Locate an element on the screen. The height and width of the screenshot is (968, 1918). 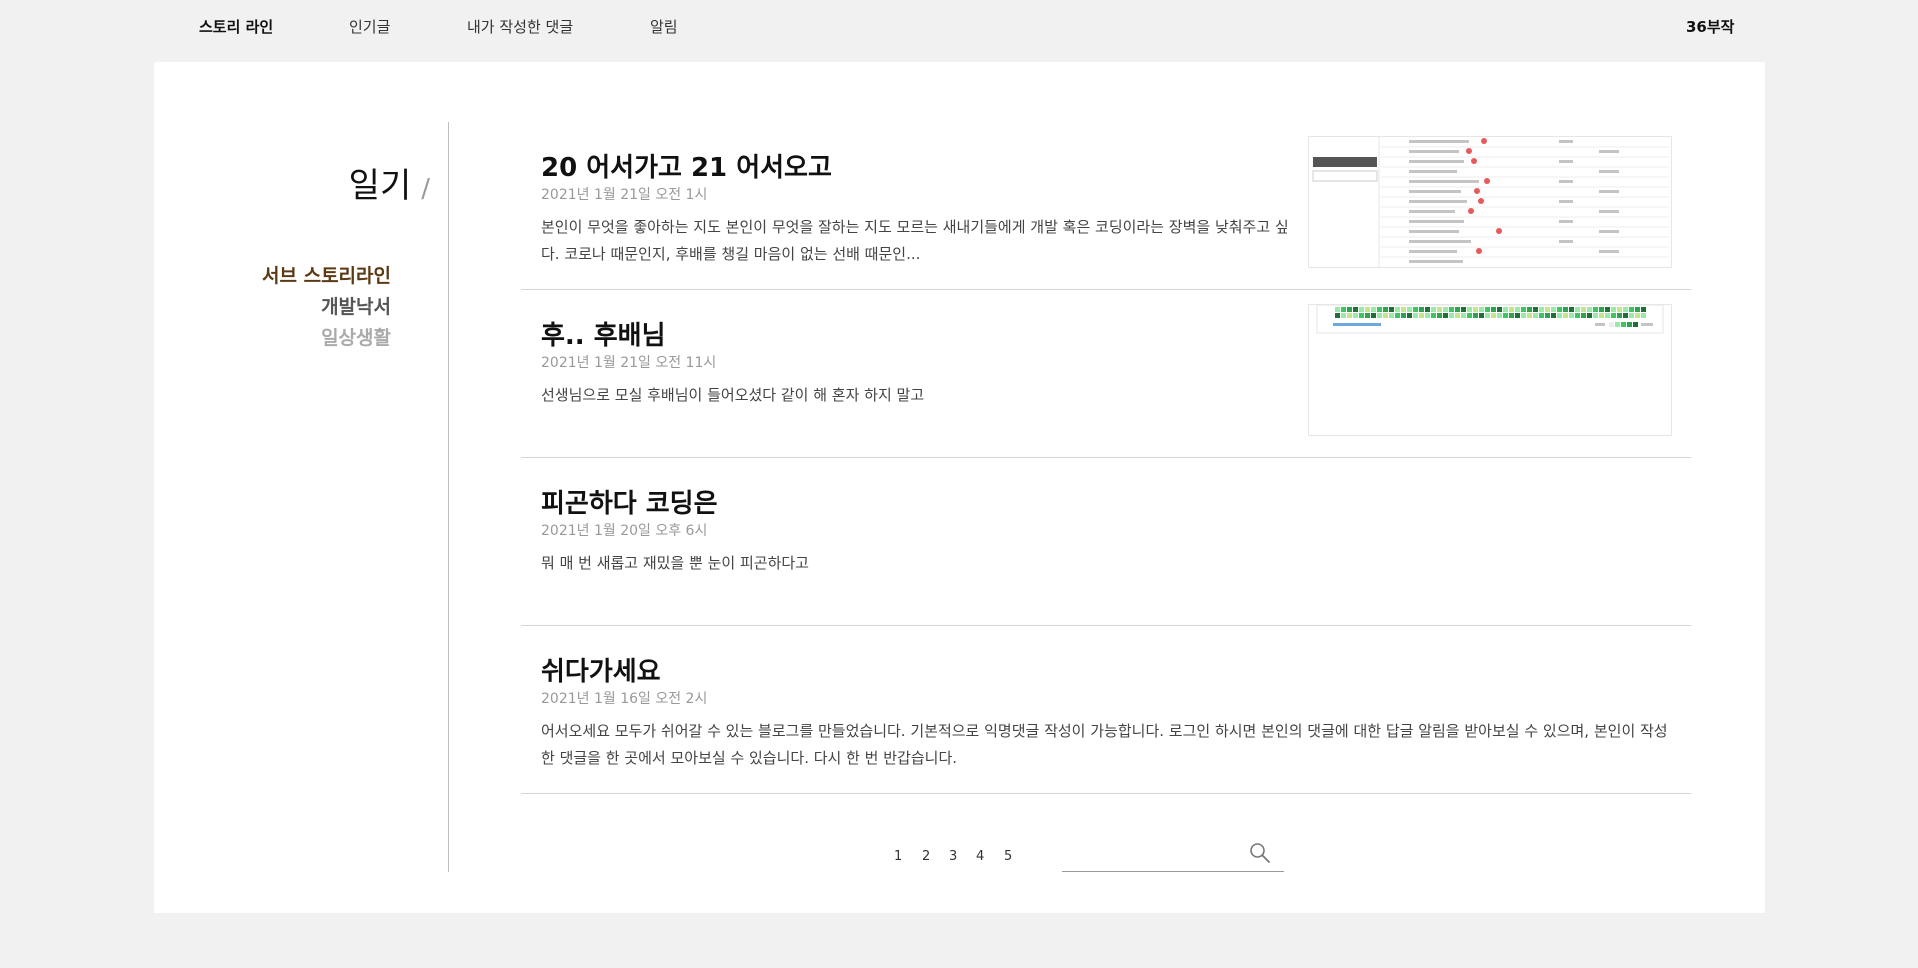
post-date: 2021년 1월 21일 오전 11시 is located at coordinates (629, 363).